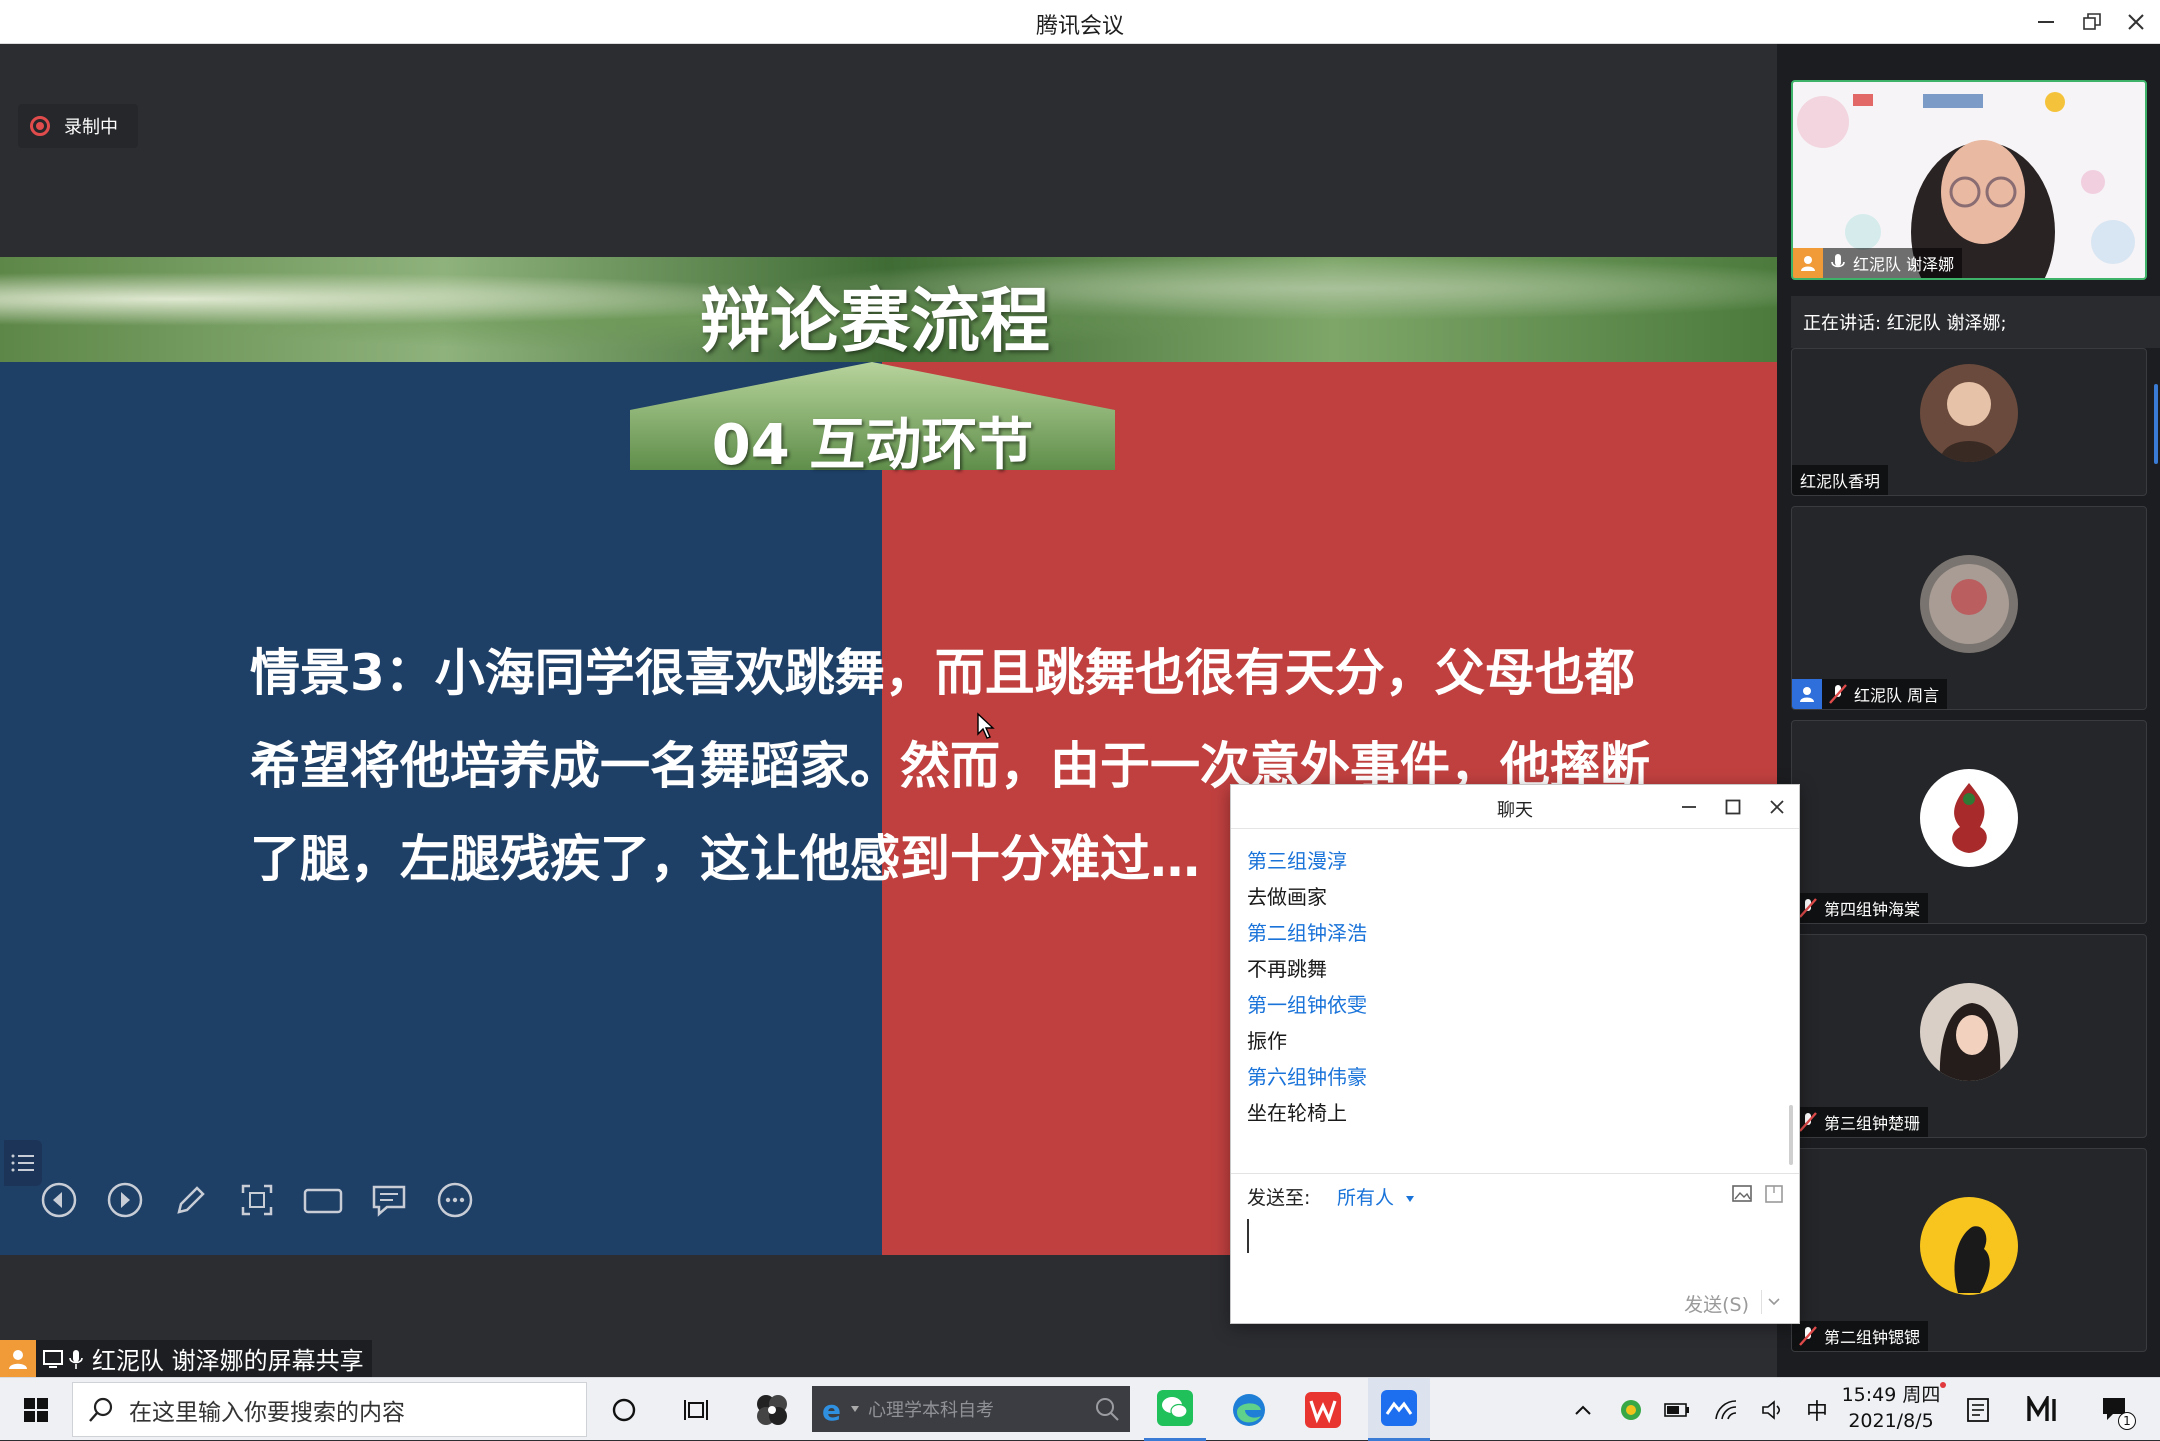 This screenshot has height=1441, width=2160. What do you see at coordinates (36, 1409) in the screenshot?
I see `start-button` at bounding box center [36, 1409].